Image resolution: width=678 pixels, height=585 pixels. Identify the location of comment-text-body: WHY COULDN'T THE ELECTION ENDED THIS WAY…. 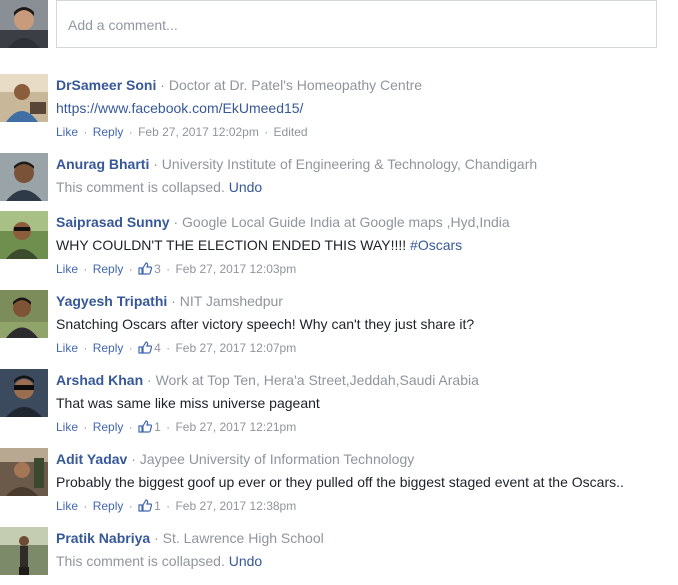
(233, 245).